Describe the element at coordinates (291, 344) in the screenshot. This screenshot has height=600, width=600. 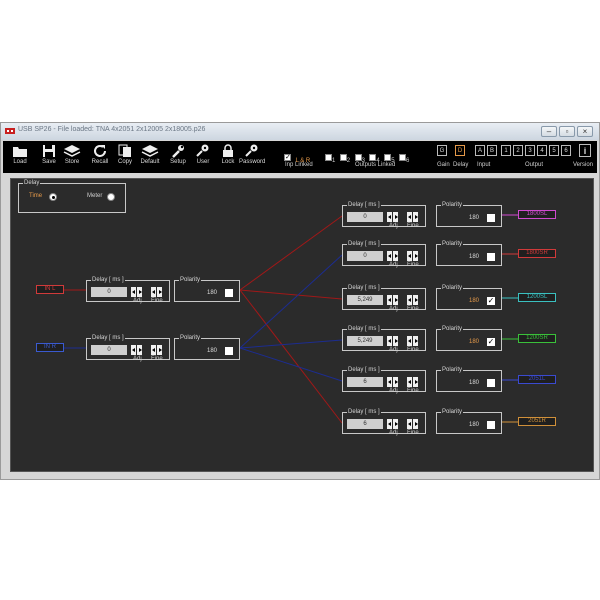
I see `route-link-right` at that location.